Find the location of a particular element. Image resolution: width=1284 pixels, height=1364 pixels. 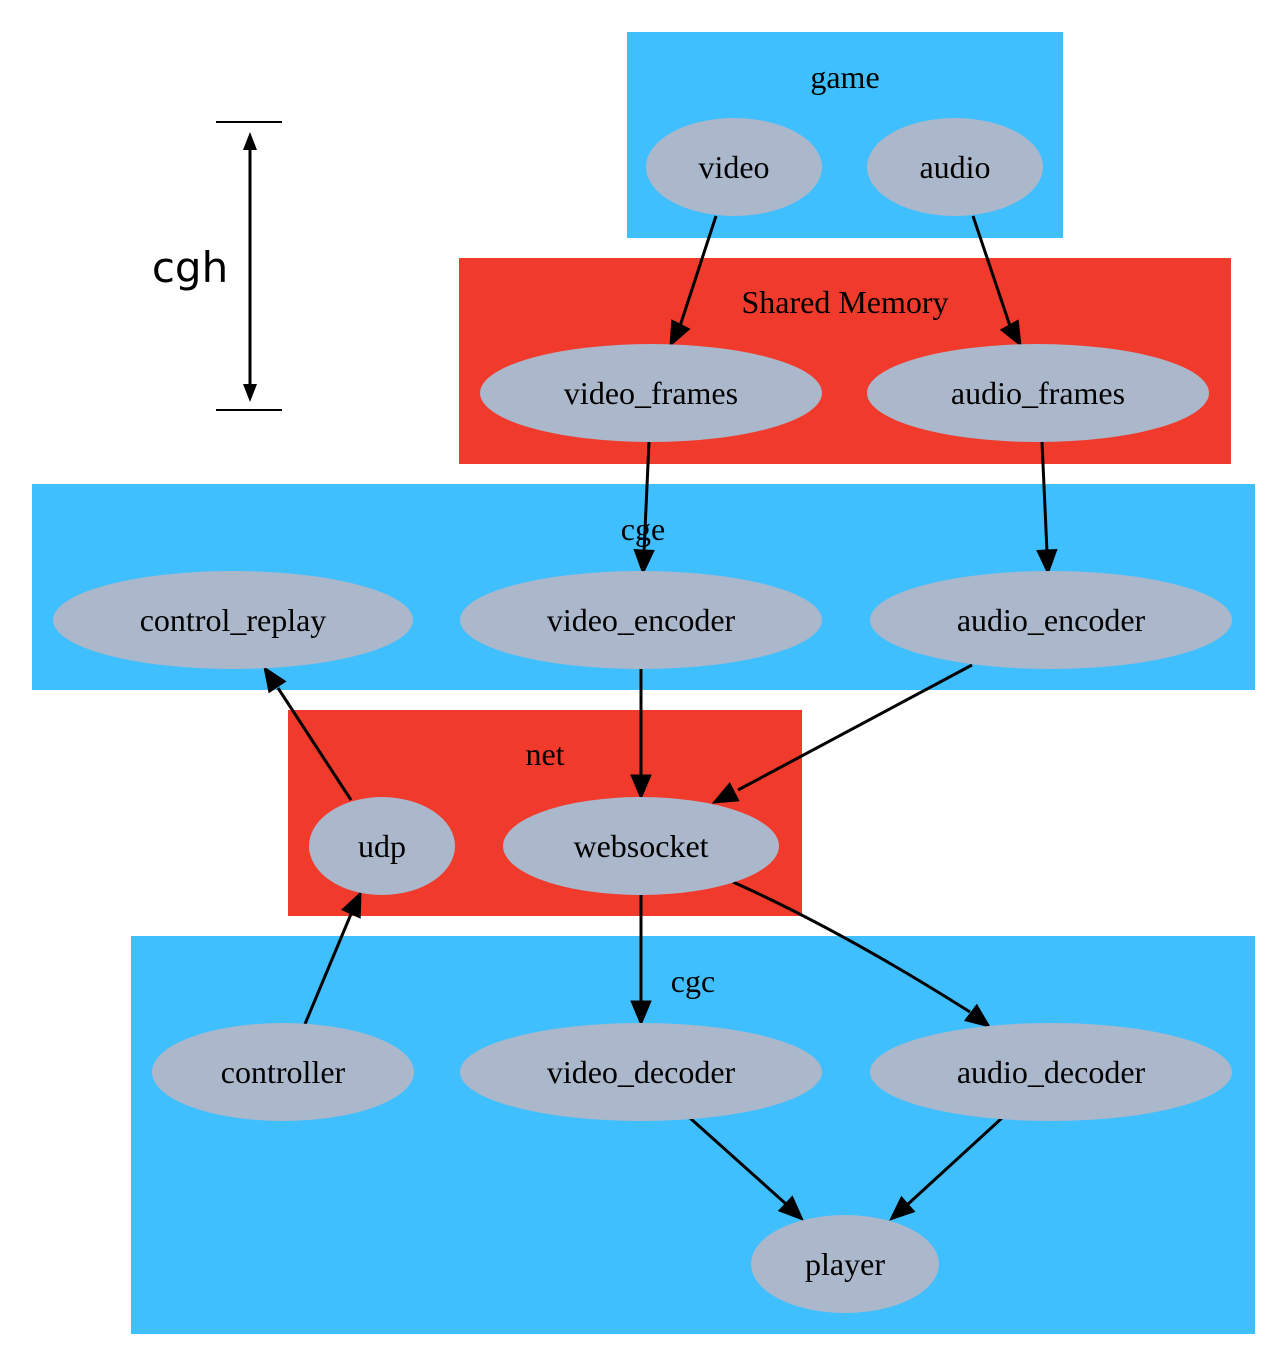

node-audio-frames-label: audio_frames is located at coordinates (1038, 393).